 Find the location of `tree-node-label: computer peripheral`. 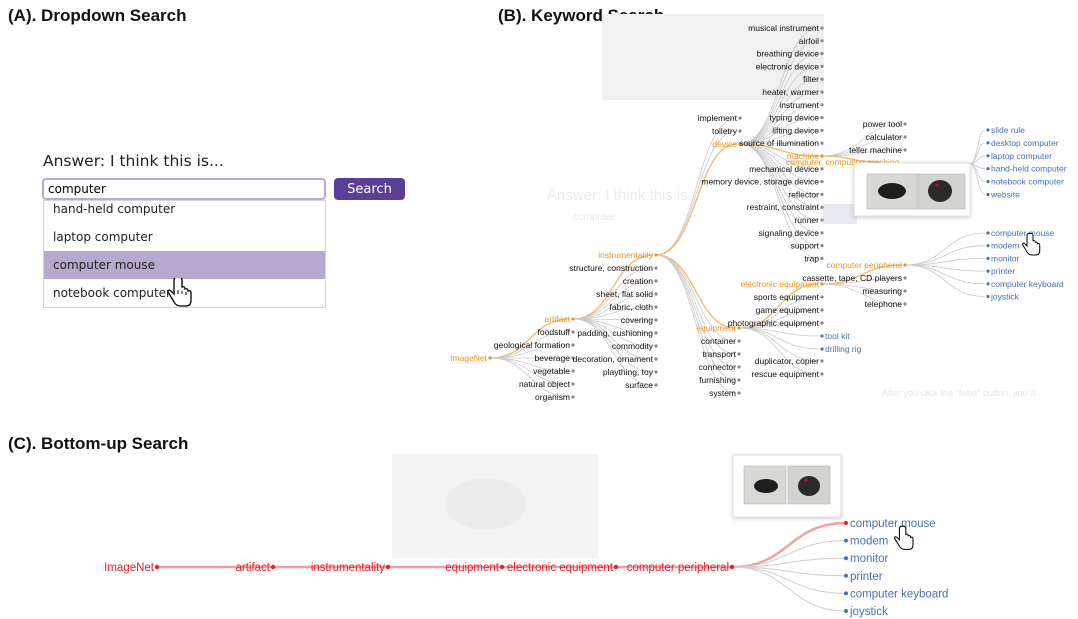

tree-node-label: computer peripheral is located at coordinates (864, 265).